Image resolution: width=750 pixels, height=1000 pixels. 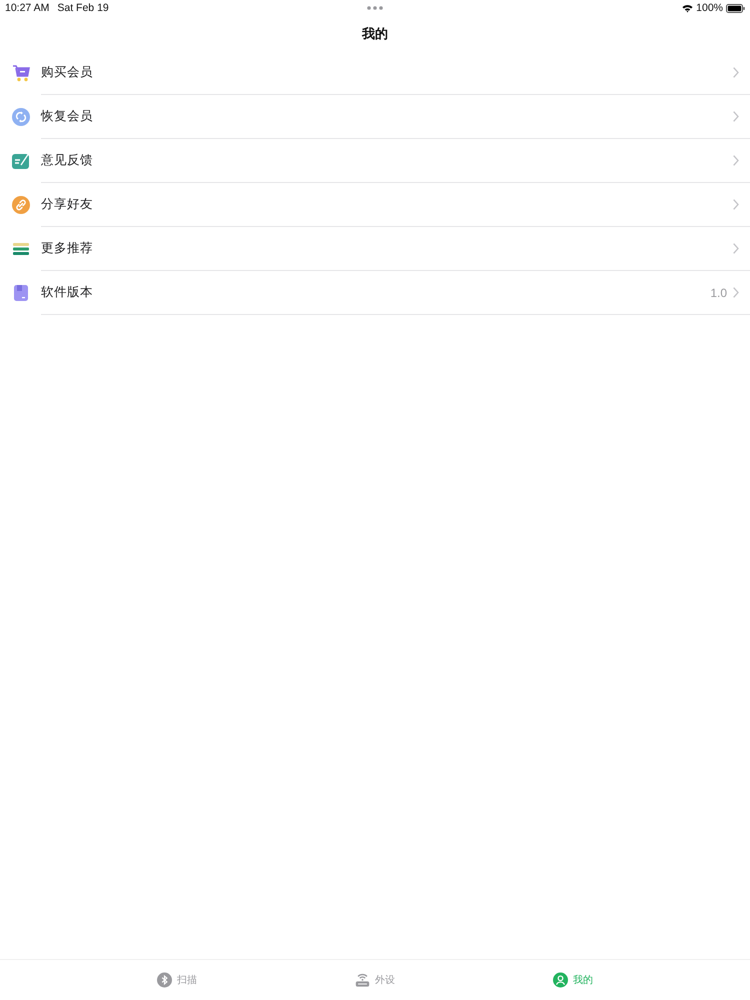 What do you see at coordinates (709, 8) in the screenshot?
I see `battery-percent: 100%` at bounding box center [709, 8].